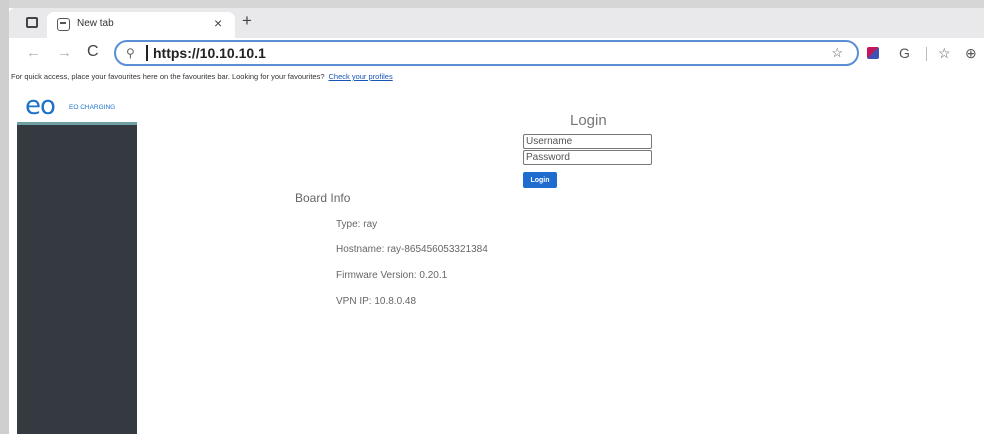 The width and height of the screenshot is (984, 434). I want to click on vpn-ip: VPN IP: 10.8.0.48, so click(376, 301).